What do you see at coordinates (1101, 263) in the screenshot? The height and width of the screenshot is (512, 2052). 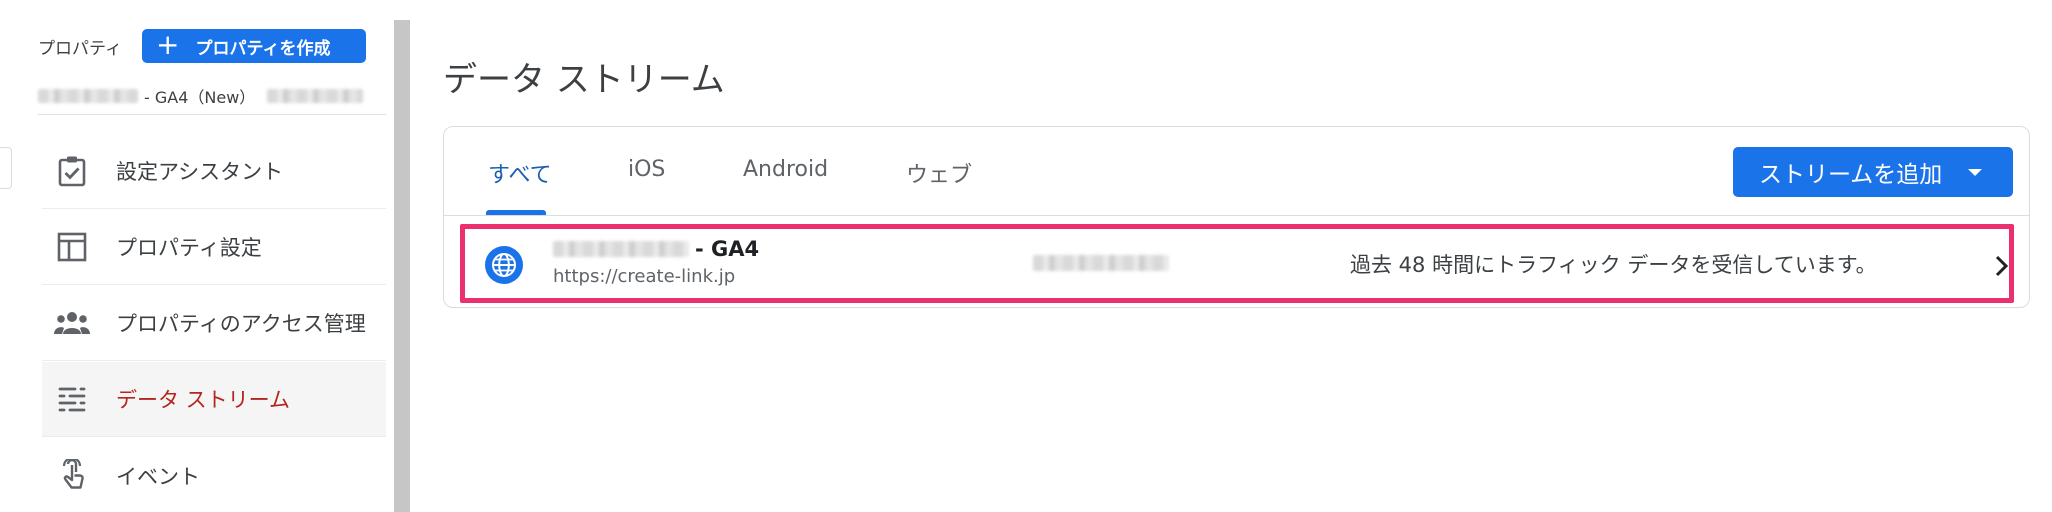 I see `redacted-stream-id` at bounding box center [1101, 263].